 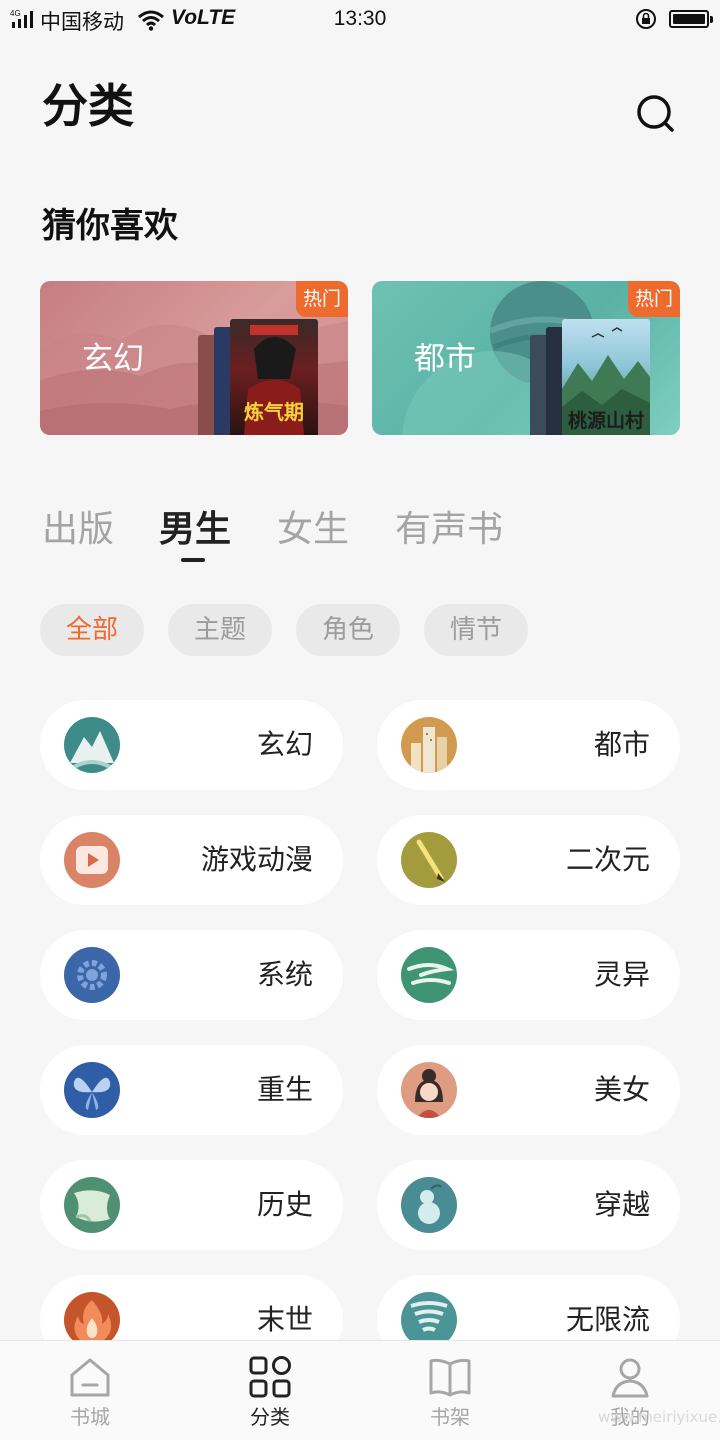 What do you see at coordinates (92, 630) in the screenshot?
I see `filter-chip-all: 全部` at bounding box center [92, 630].